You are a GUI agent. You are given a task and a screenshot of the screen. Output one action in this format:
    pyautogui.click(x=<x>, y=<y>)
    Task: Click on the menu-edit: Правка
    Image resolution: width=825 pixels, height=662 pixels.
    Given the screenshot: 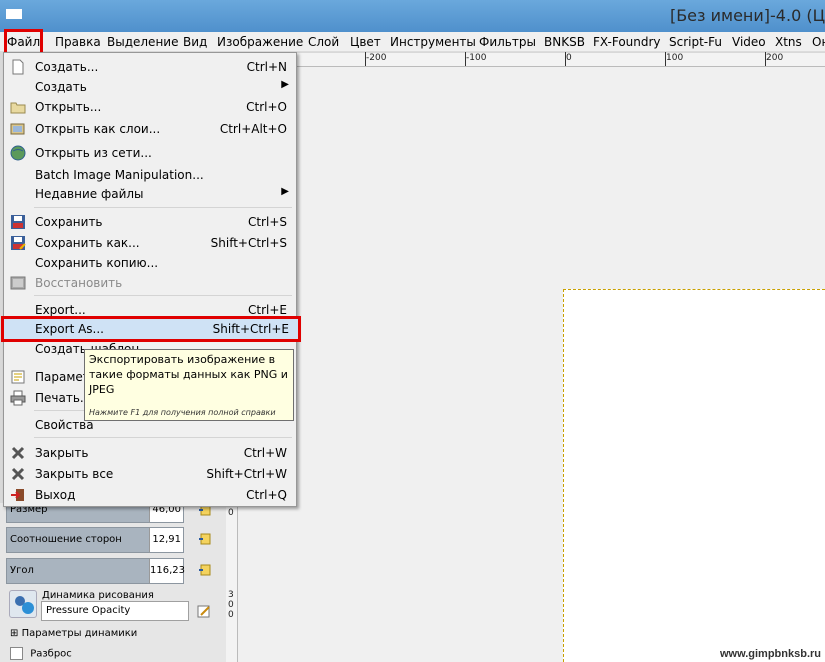 What is the action you would take?
    pyautogui.click(x=78, y=42)
    